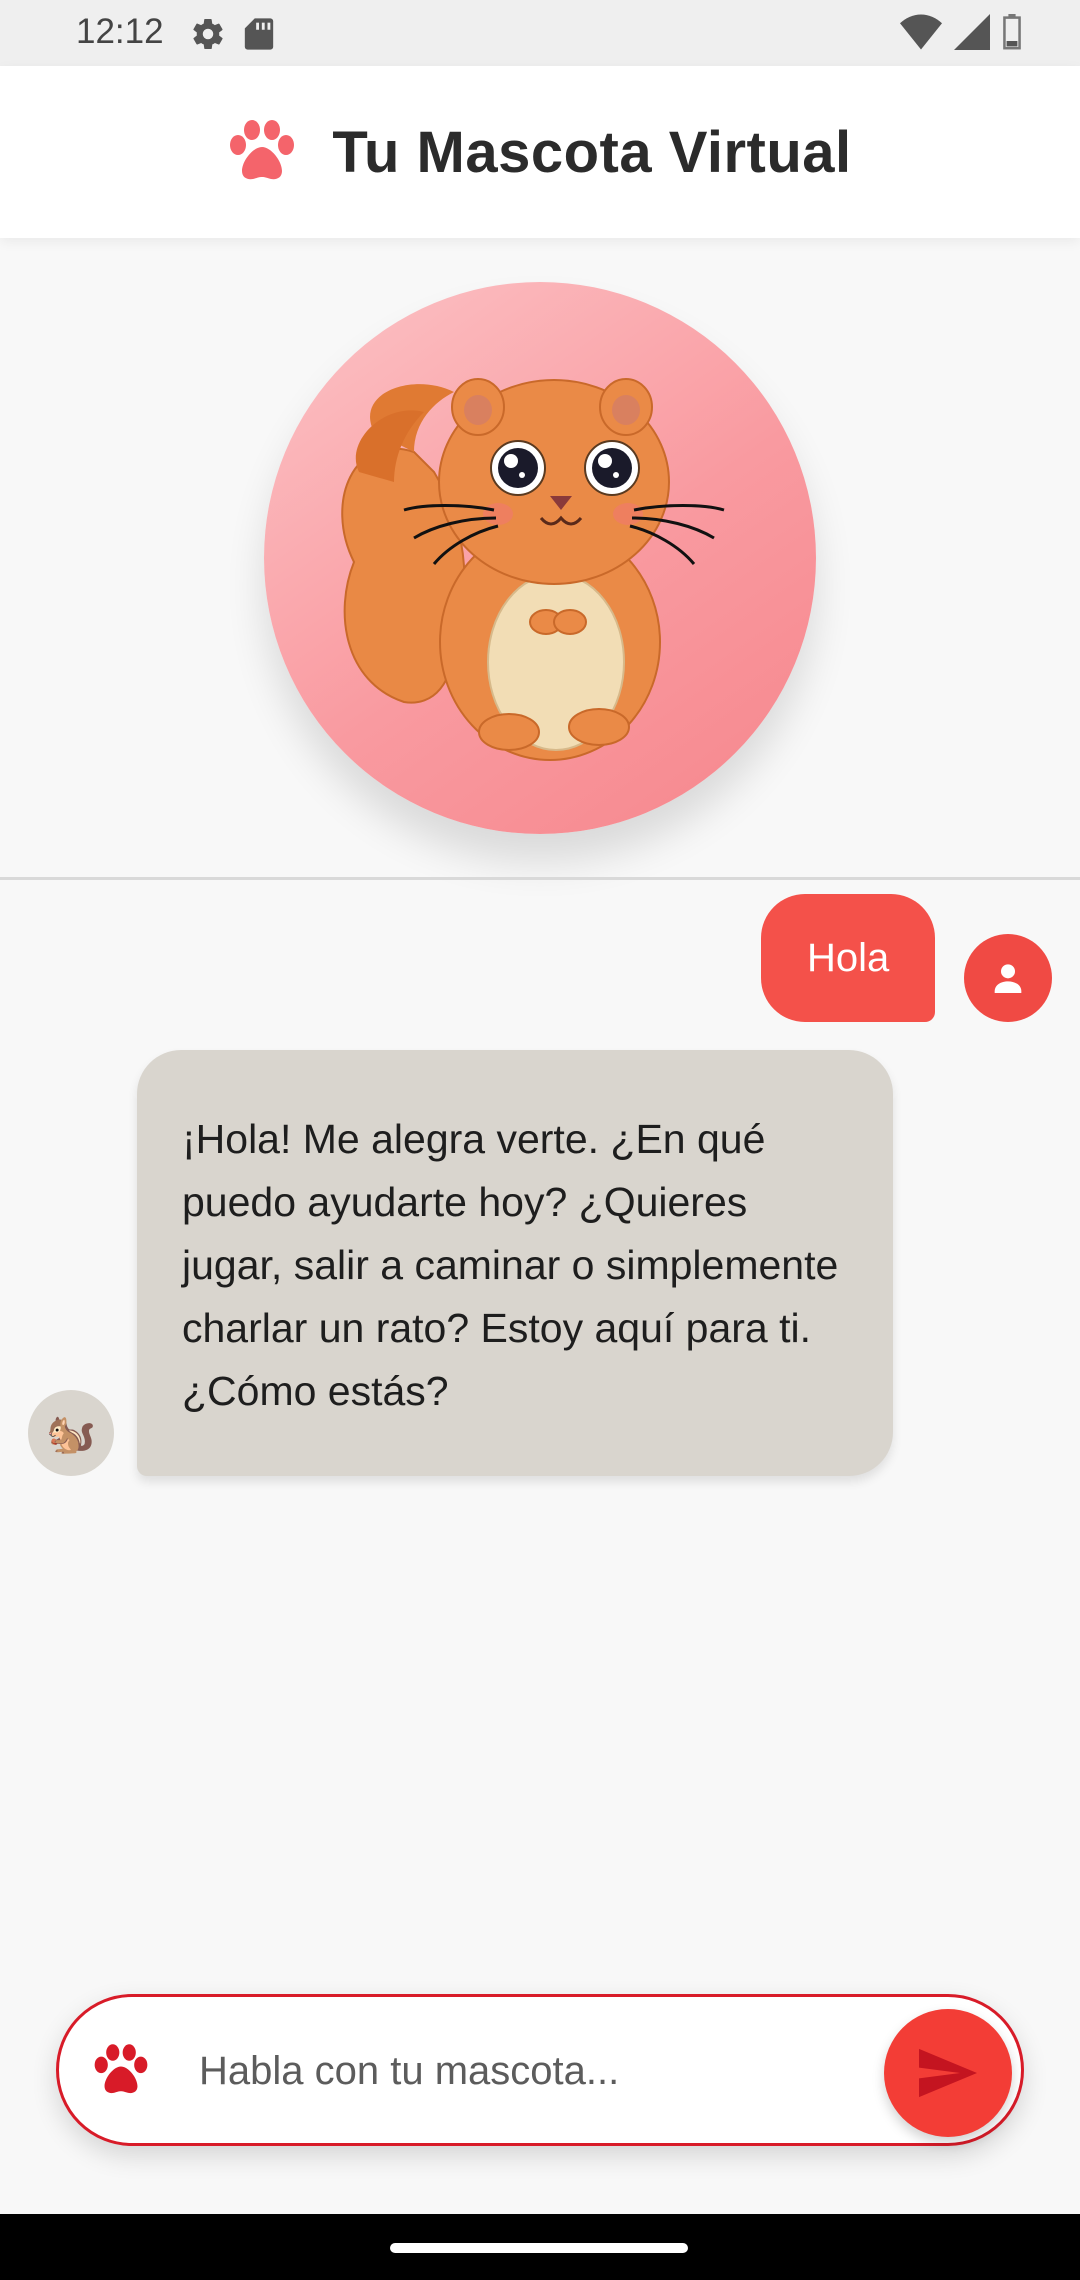 This screenshot has height=2280, width=1080. I want to click on person-icon, so click(1008, 978).